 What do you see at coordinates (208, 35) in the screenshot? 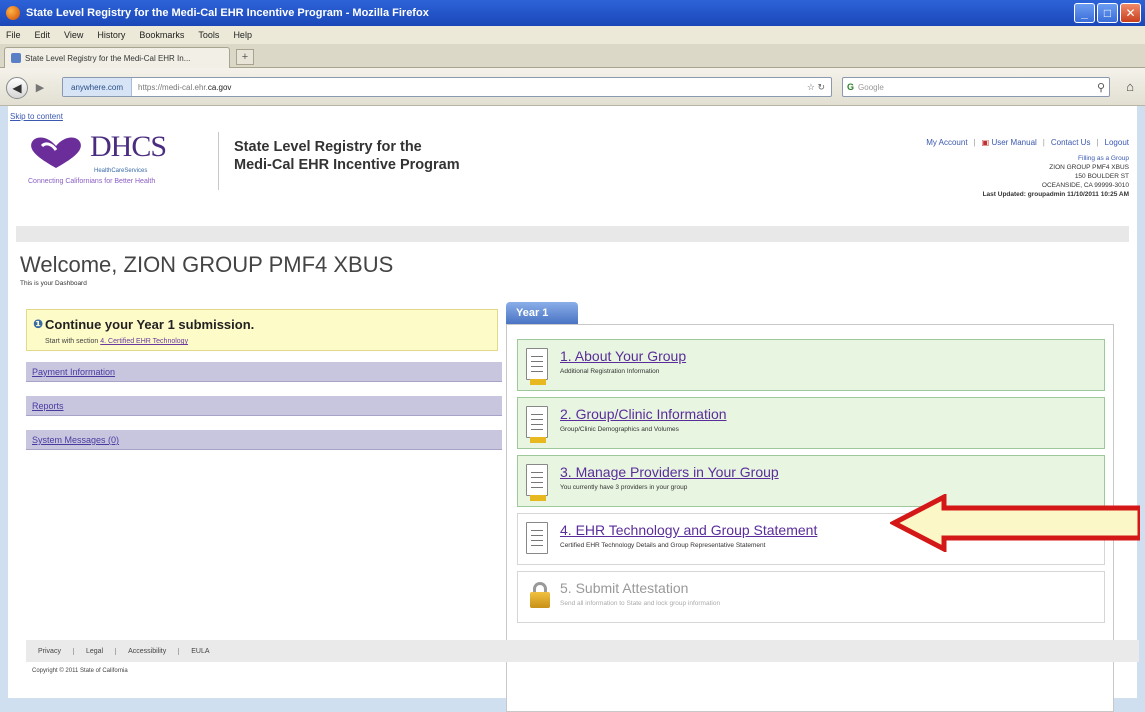
I see `menu-tools: Tools` at bounding box center [208, 35].